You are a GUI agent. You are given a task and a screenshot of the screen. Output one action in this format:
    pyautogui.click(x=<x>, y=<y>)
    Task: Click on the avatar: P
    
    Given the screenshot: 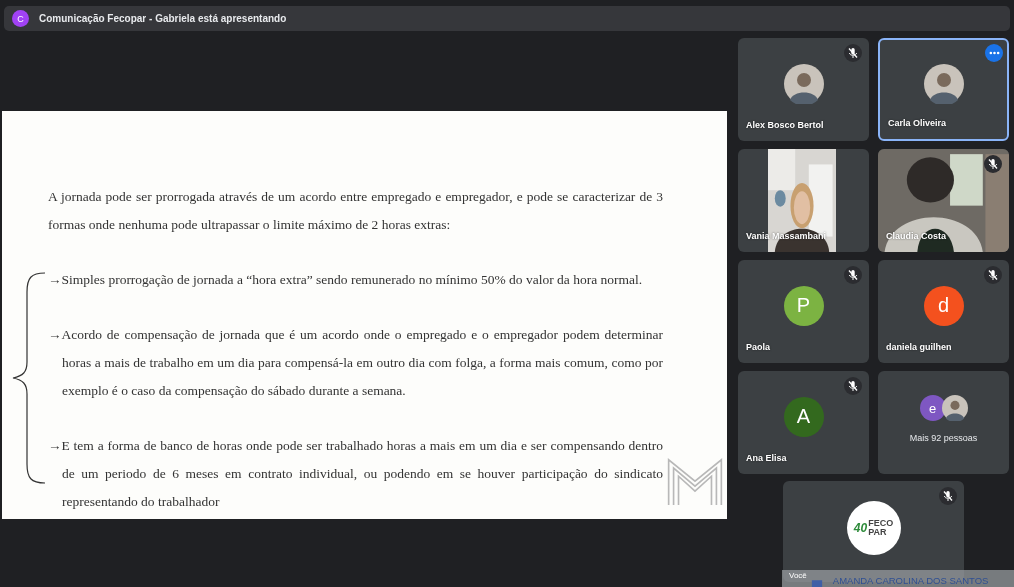 What is the action you would take?
    pyautogui.click(x=803, y=305)
    